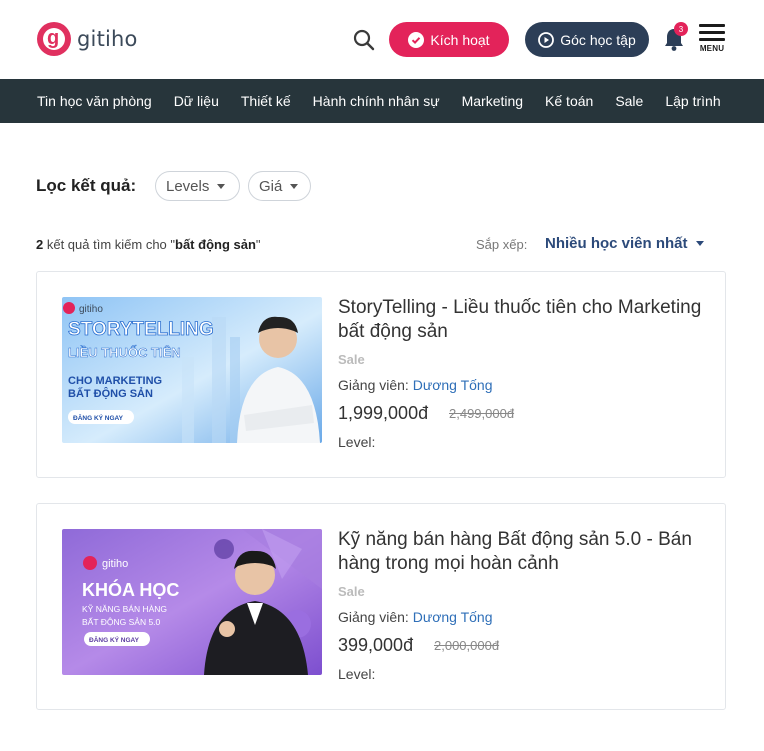  Describe the element at coordinates (109, 244) in the screenshot. I see `results-text-before: kết quả tìm kiếm cho "` at that location.